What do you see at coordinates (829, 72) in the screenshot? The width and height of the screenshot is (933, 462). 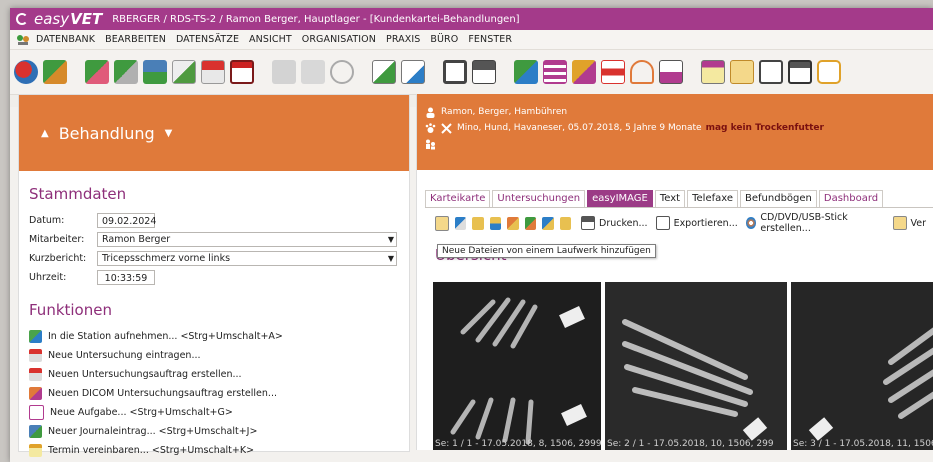 I see `message-icon` at bounding box center [829, 72].